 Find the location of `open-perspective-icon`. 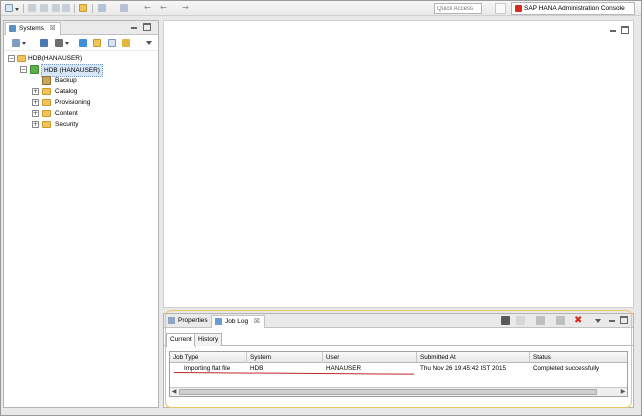

open-perspective-icon is located at coordinates (500, 8).